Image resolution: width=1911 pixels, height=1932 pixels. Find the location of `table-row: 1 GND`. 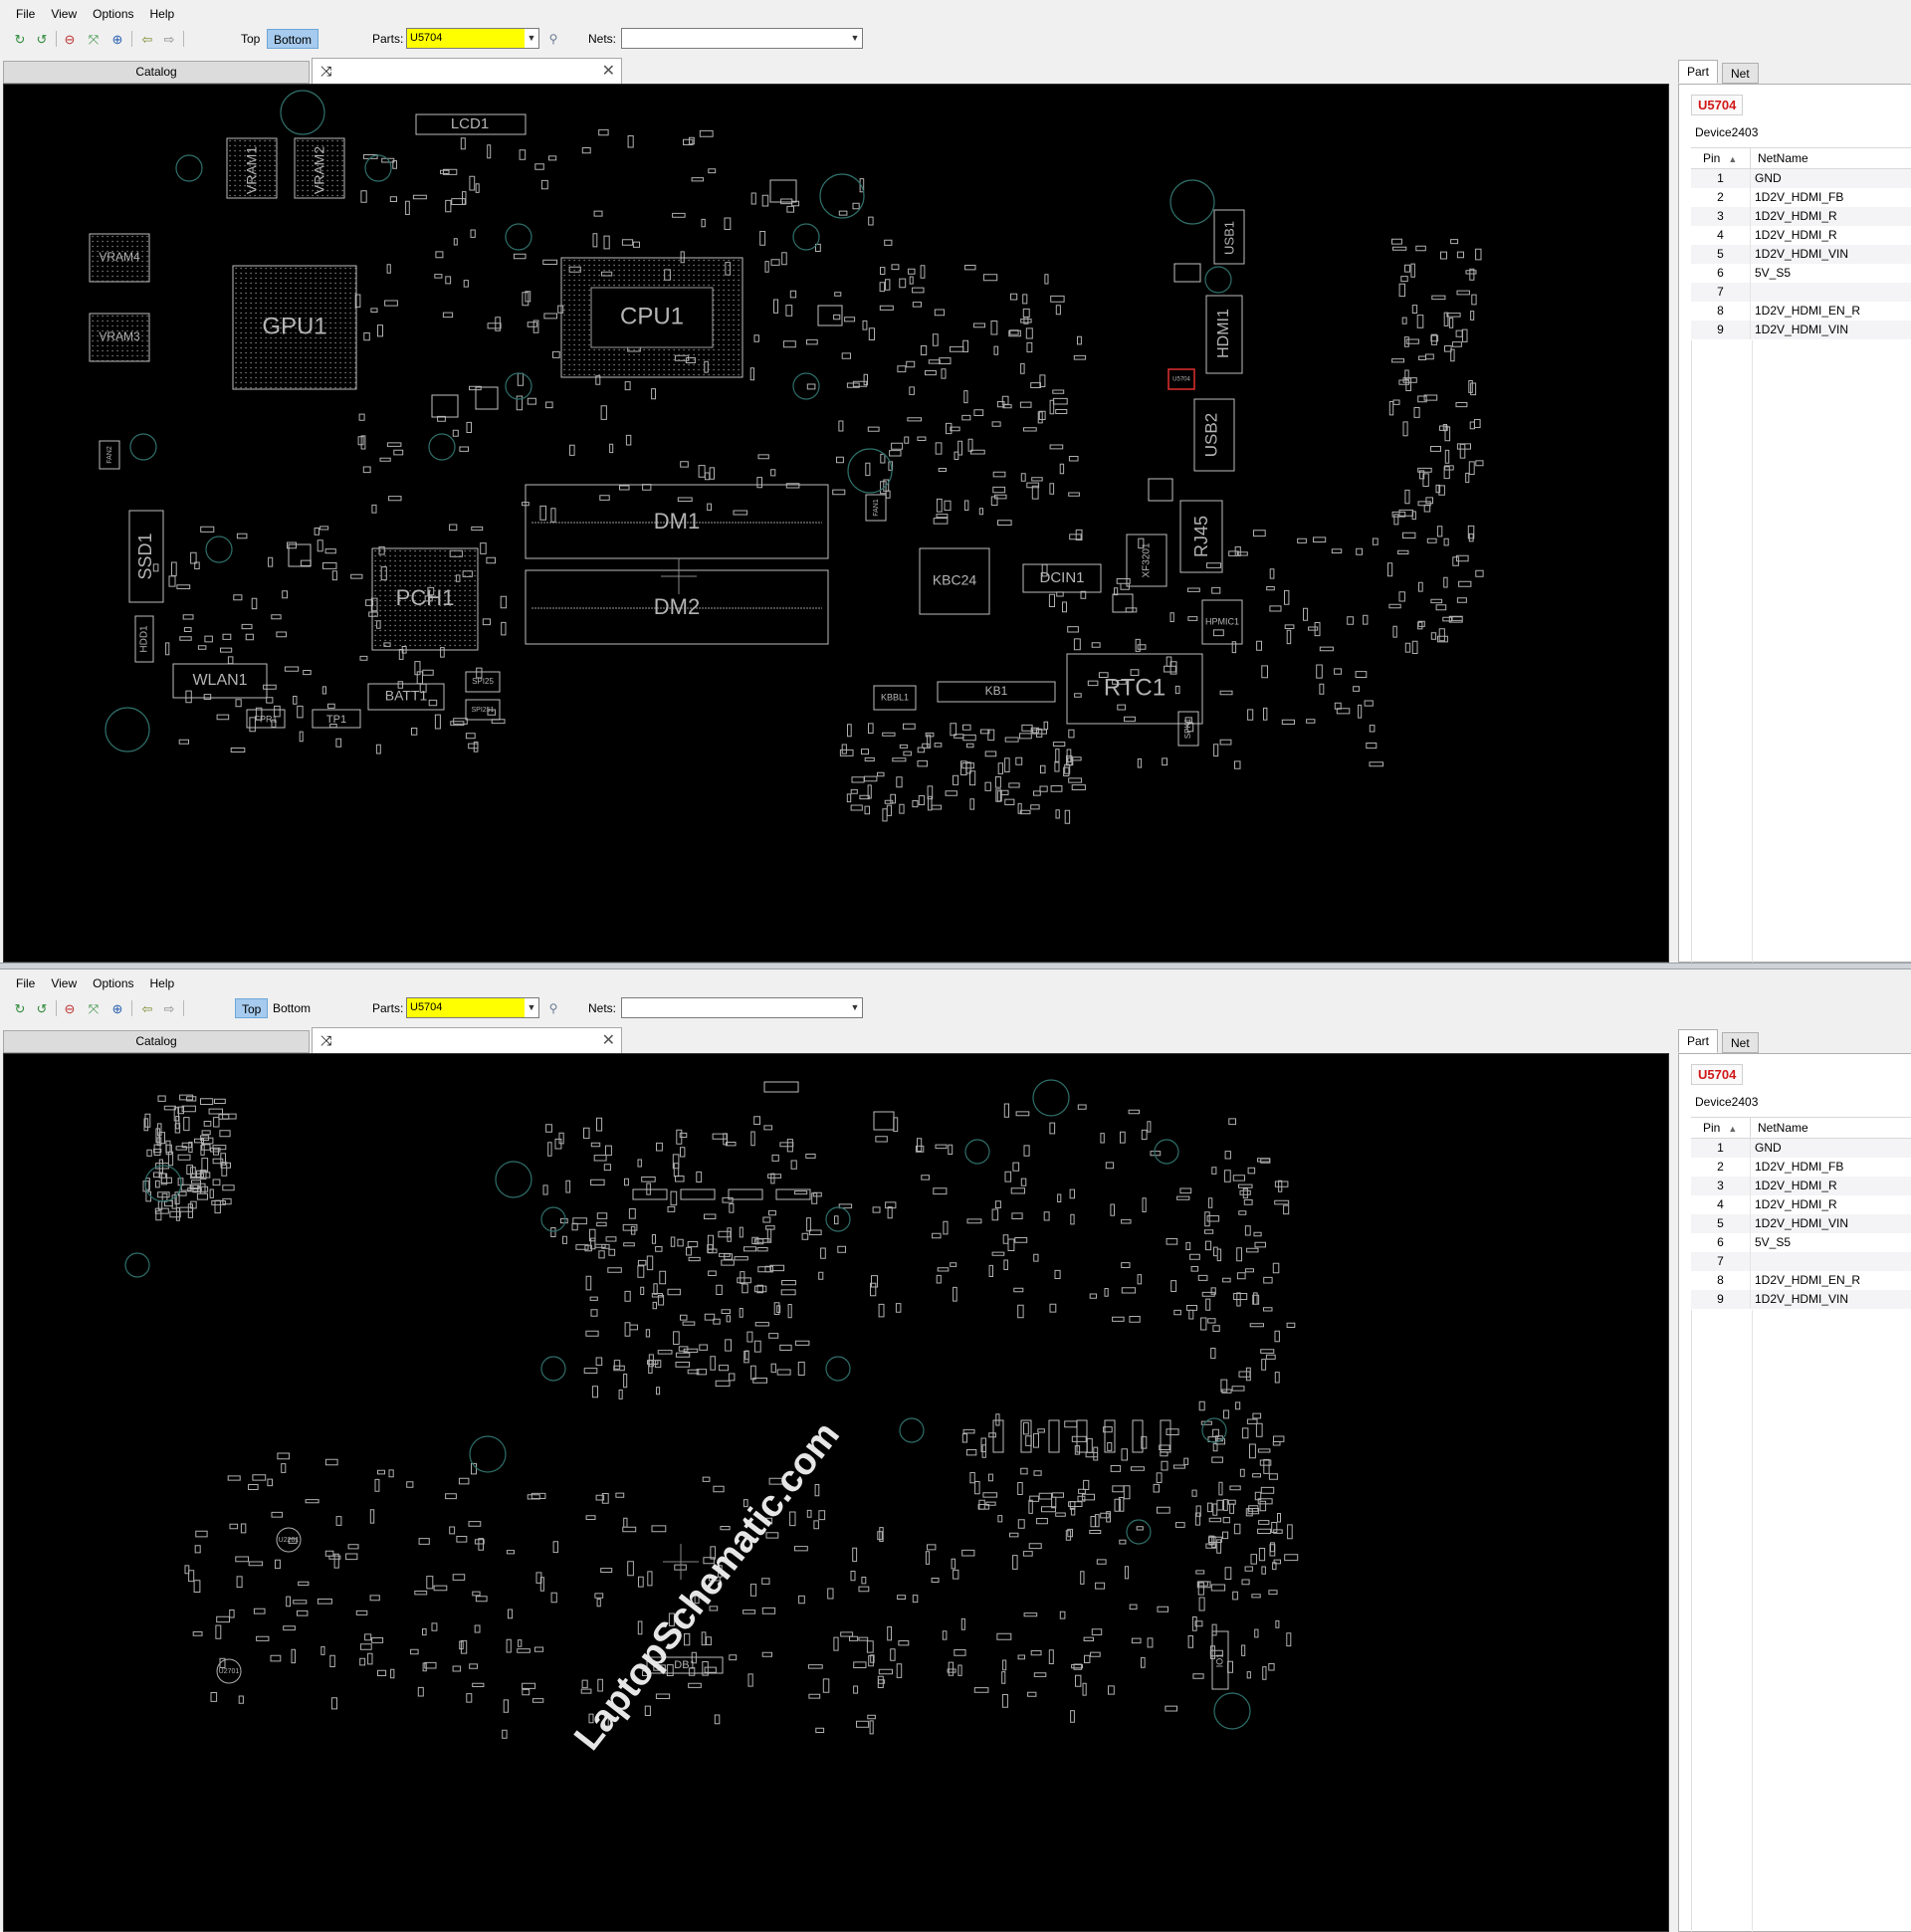

table-row: 1 GND is located at coordinates (1801, 178).